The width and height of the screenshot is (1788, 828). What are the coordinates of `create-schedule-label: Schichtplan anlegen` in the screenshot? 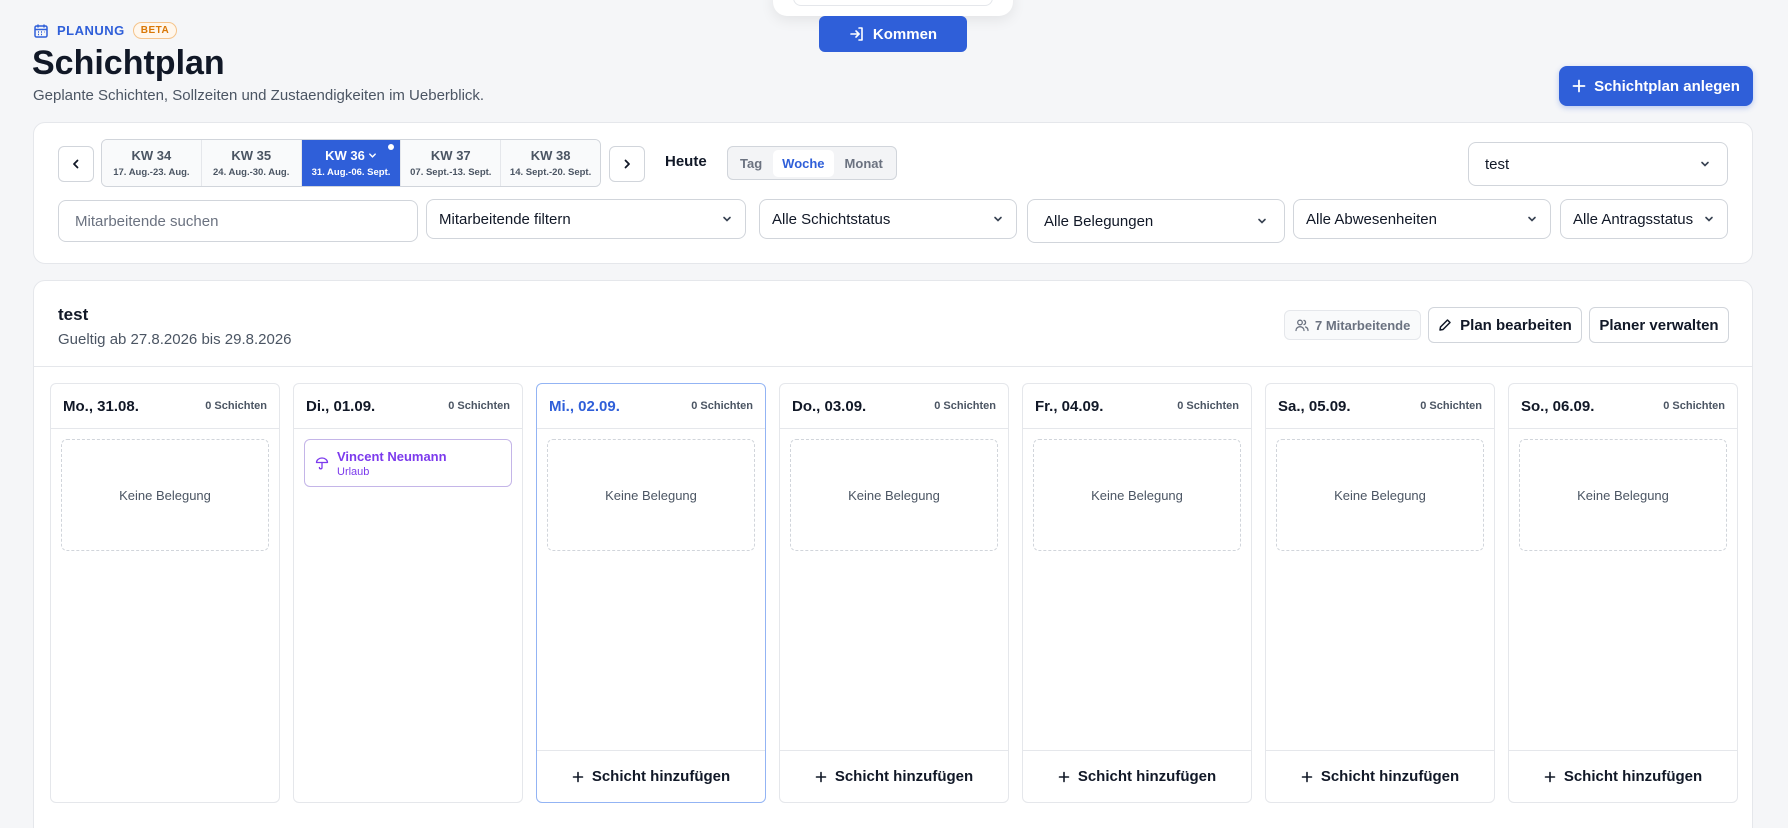 It's located at (1667, 86).